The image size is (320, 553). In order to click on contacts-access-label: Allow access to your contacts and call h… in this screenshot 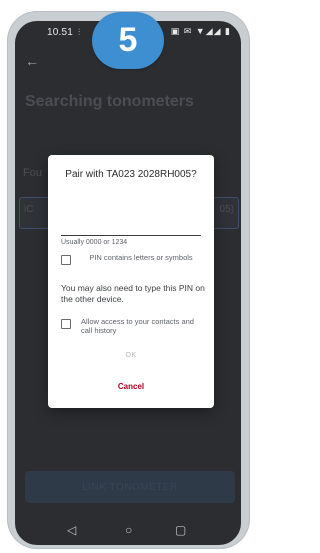, I will do `click(137, 326)`.